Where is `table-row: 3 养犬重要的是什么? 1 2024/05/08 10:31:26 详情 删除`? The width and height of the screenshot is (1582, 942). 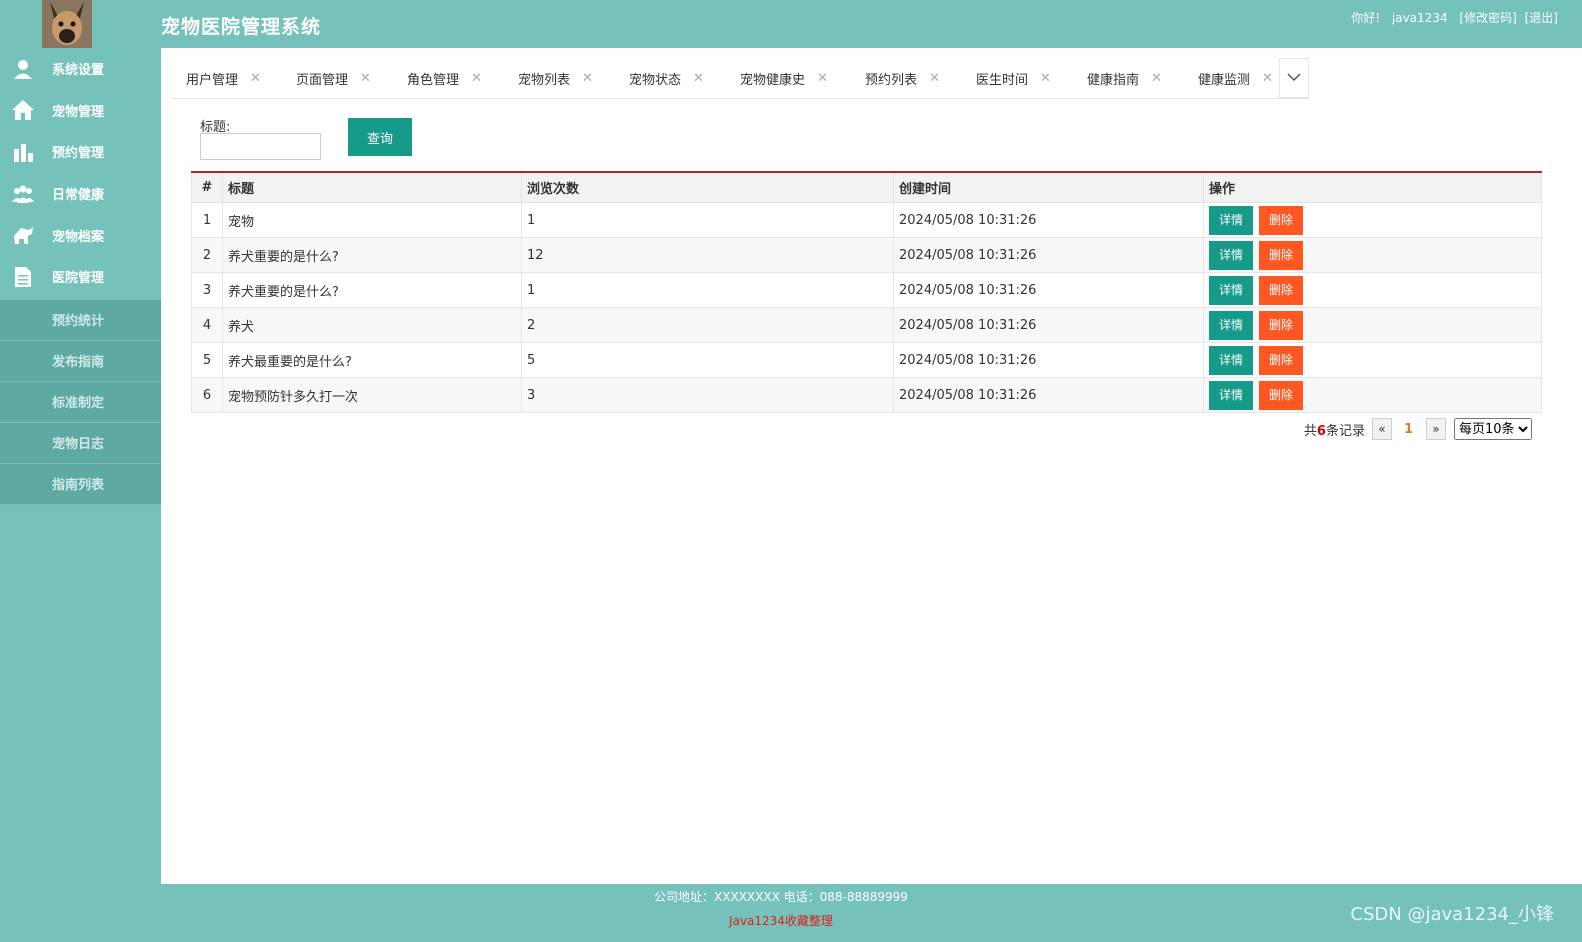 table-row: 3 养犬重要的是什么? 1 2024/05/08 10:31:26 详情 删除 is located at coordinates (866, 290).